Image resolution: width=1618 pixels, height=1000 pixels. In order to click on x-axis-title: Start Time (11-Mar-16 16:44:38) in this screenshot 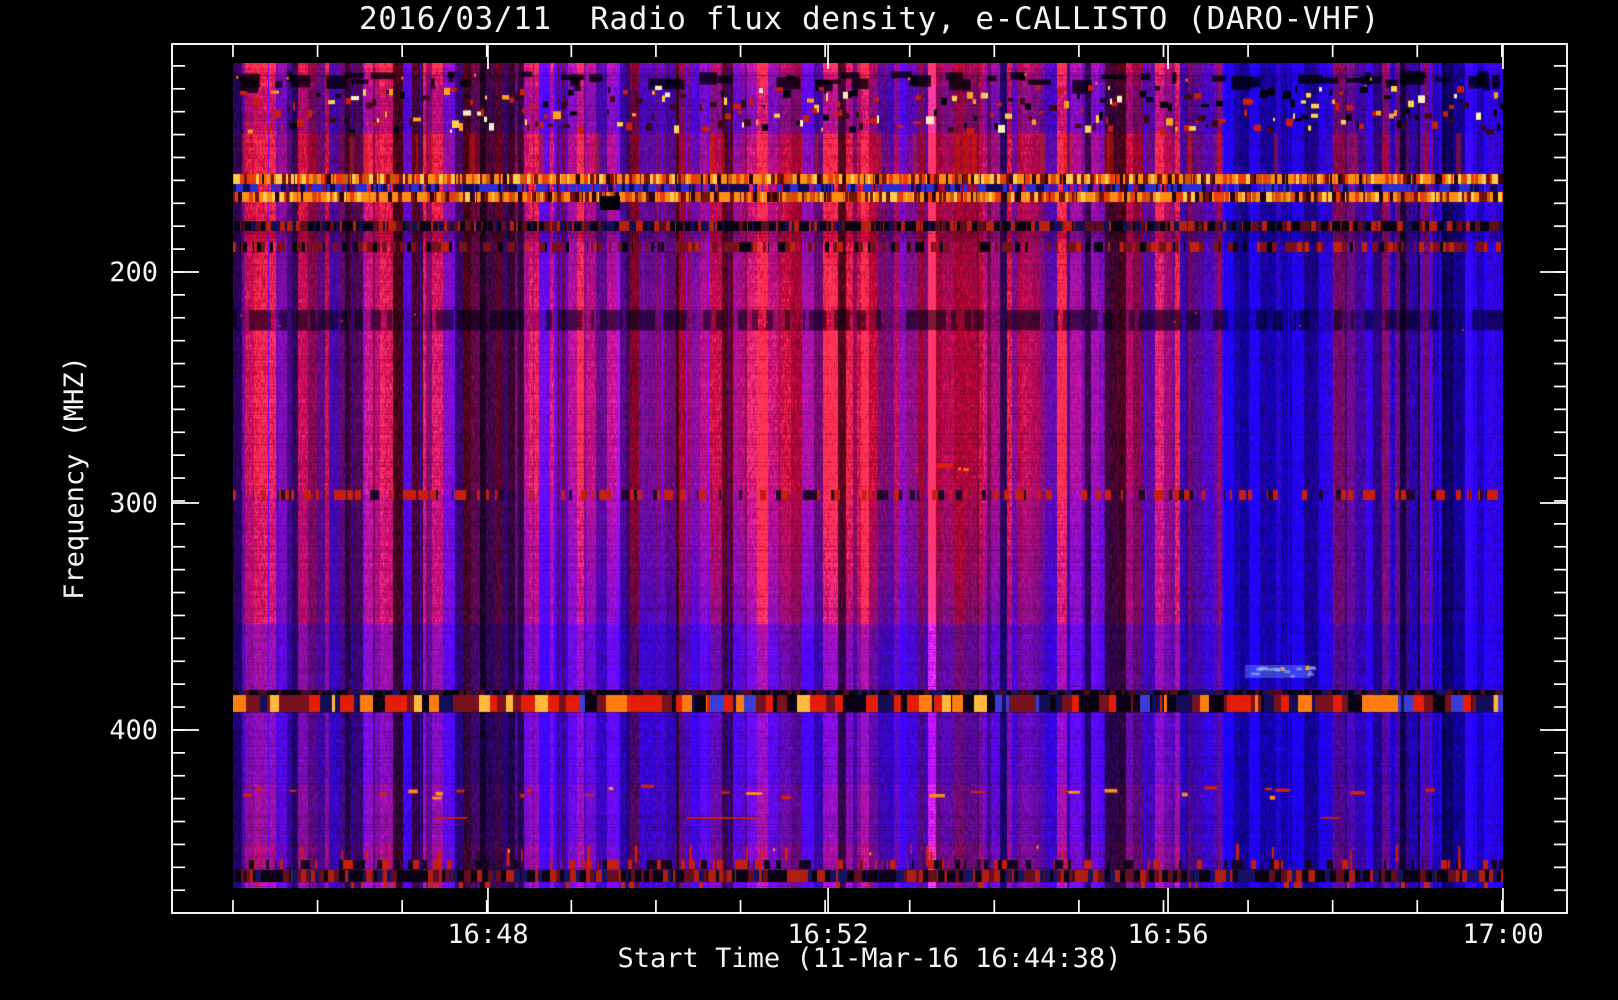, I will do `click(869, 958)`.